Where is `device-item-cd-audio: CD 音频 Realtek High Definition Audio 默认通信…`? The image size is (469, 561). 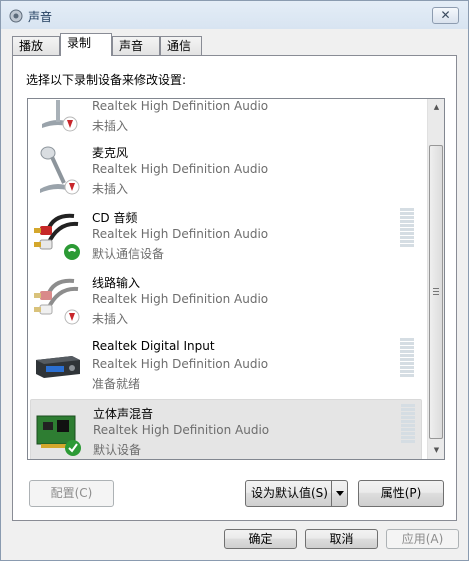 device-item-cd-audio: CD 音频 Realtek High Definition Audio 默认通信… is located at coordinates (226, 235).